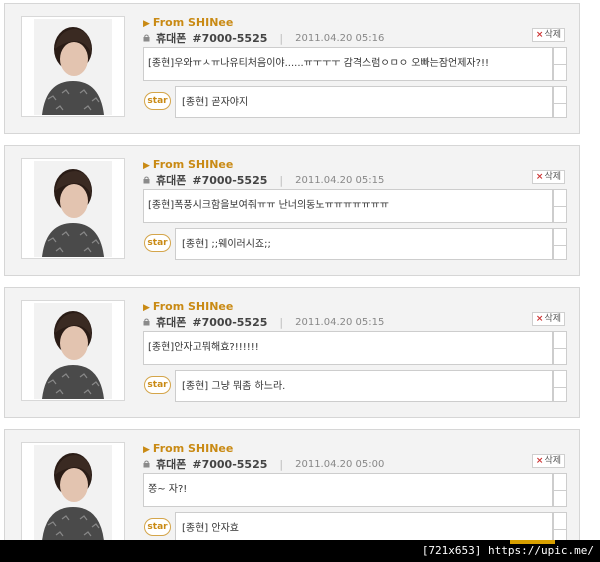 This screenshot has width=600, height=562. Describe the element at coordinates (364, 386) in the screenshot. I see `reply-text: [종현] 그냥 뭐좀 하느라.` at that location.